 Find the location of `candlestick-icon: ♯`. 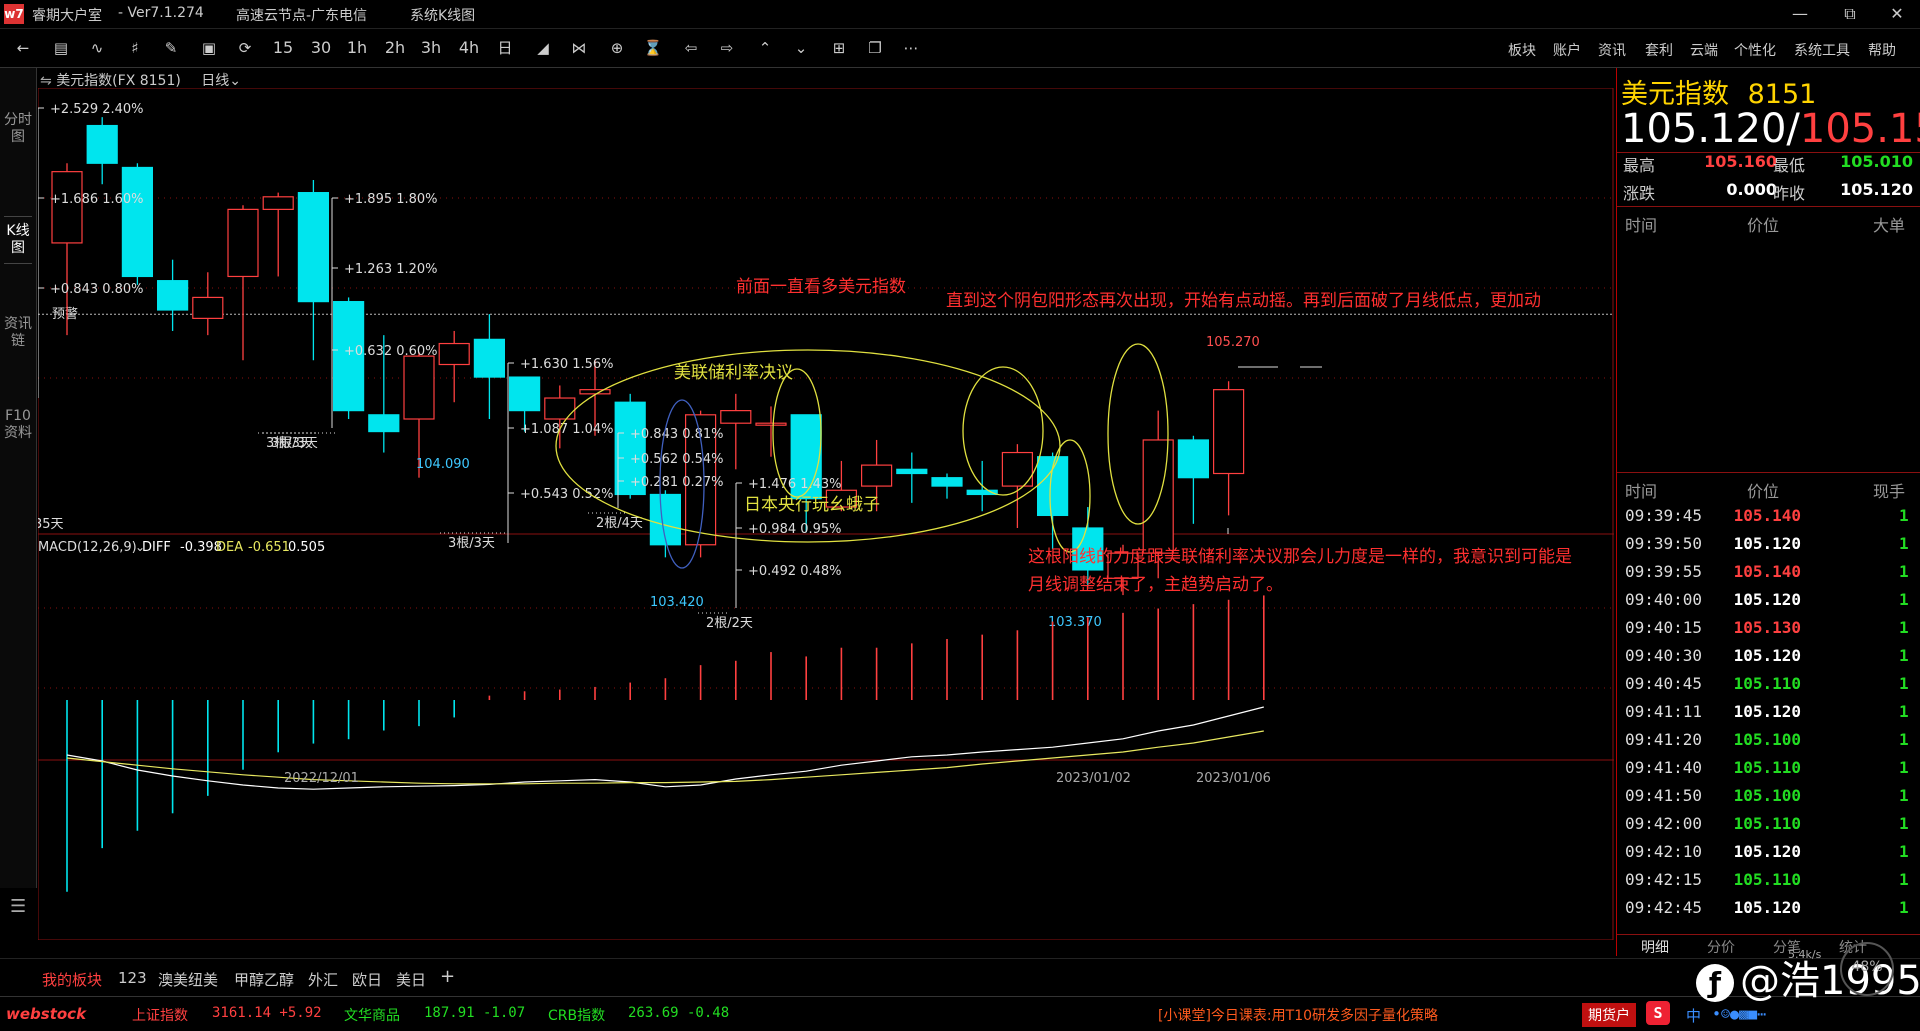

candlestick-icon: ♯ is located at coordinates (135, 48).